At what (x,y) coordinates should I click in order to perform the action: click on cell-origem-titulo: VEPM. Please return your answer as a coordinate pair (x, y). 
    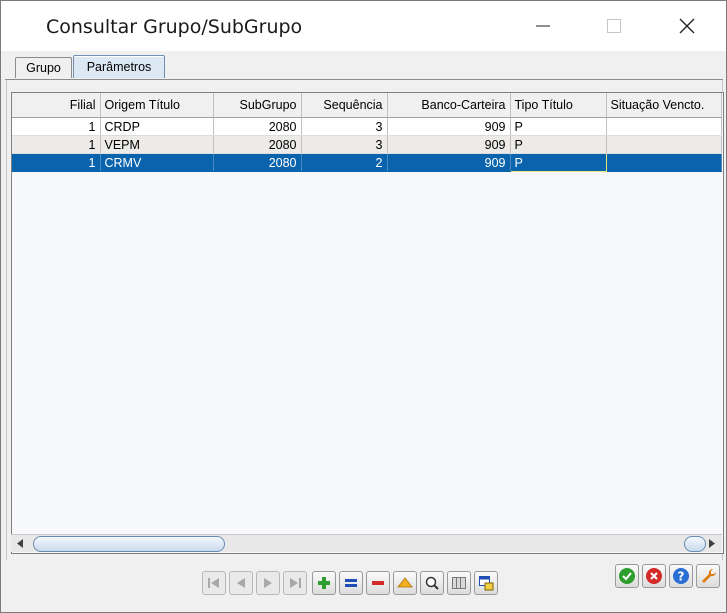
    Looking at the image, I should click on (157, 144).